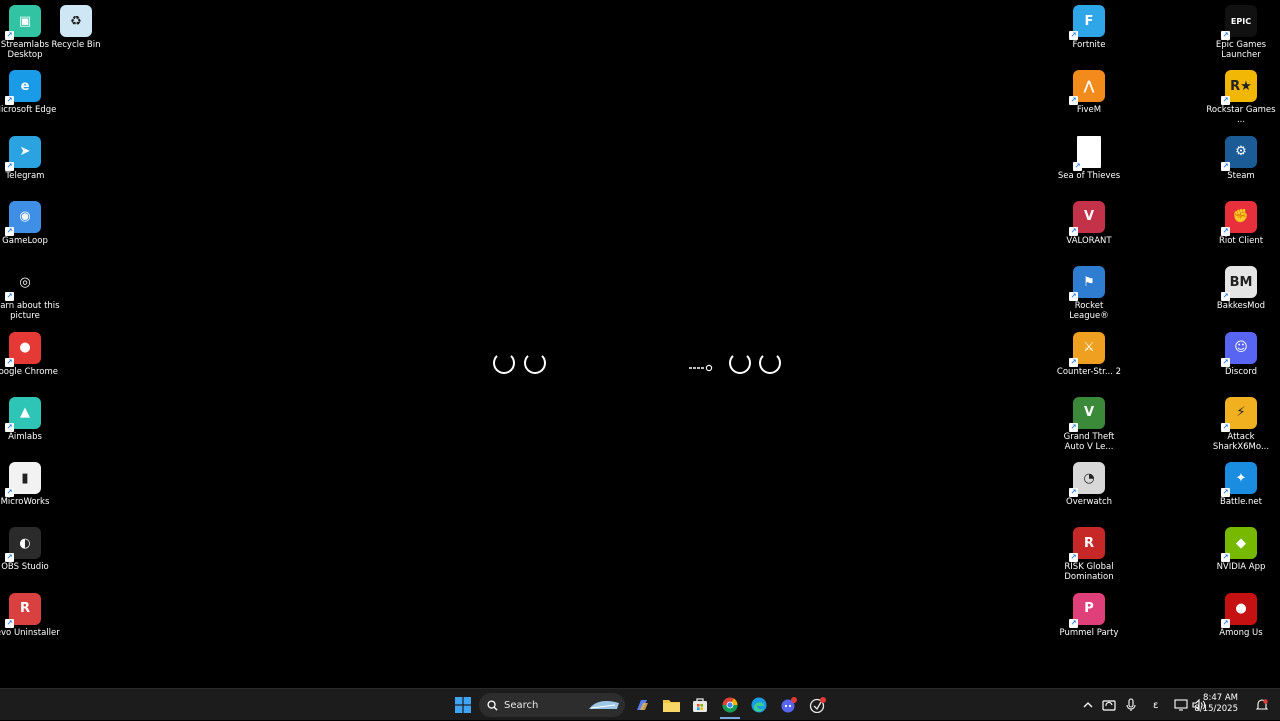 The height and width of the screenshot is (721, 1280). I want to click on desktop-icon-sea-of-thieves: ↗ Sea of Thieves, so click(1089, 158).